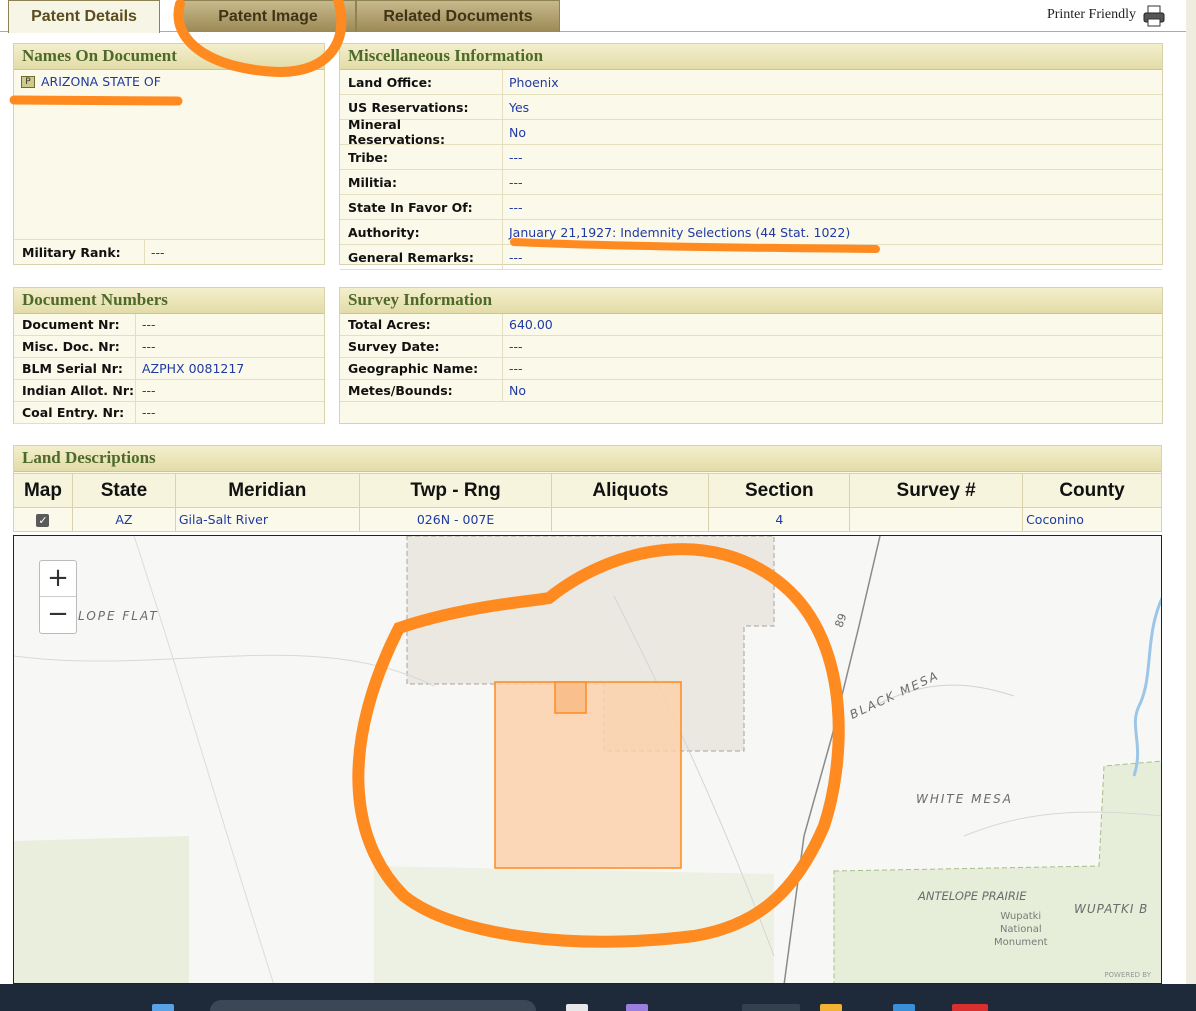 The width and height of the screenshot is (1196, 1011). Describe the element at coordinates (58, 615) in the screenshot. I see `zoom-out-button: −` at that location.